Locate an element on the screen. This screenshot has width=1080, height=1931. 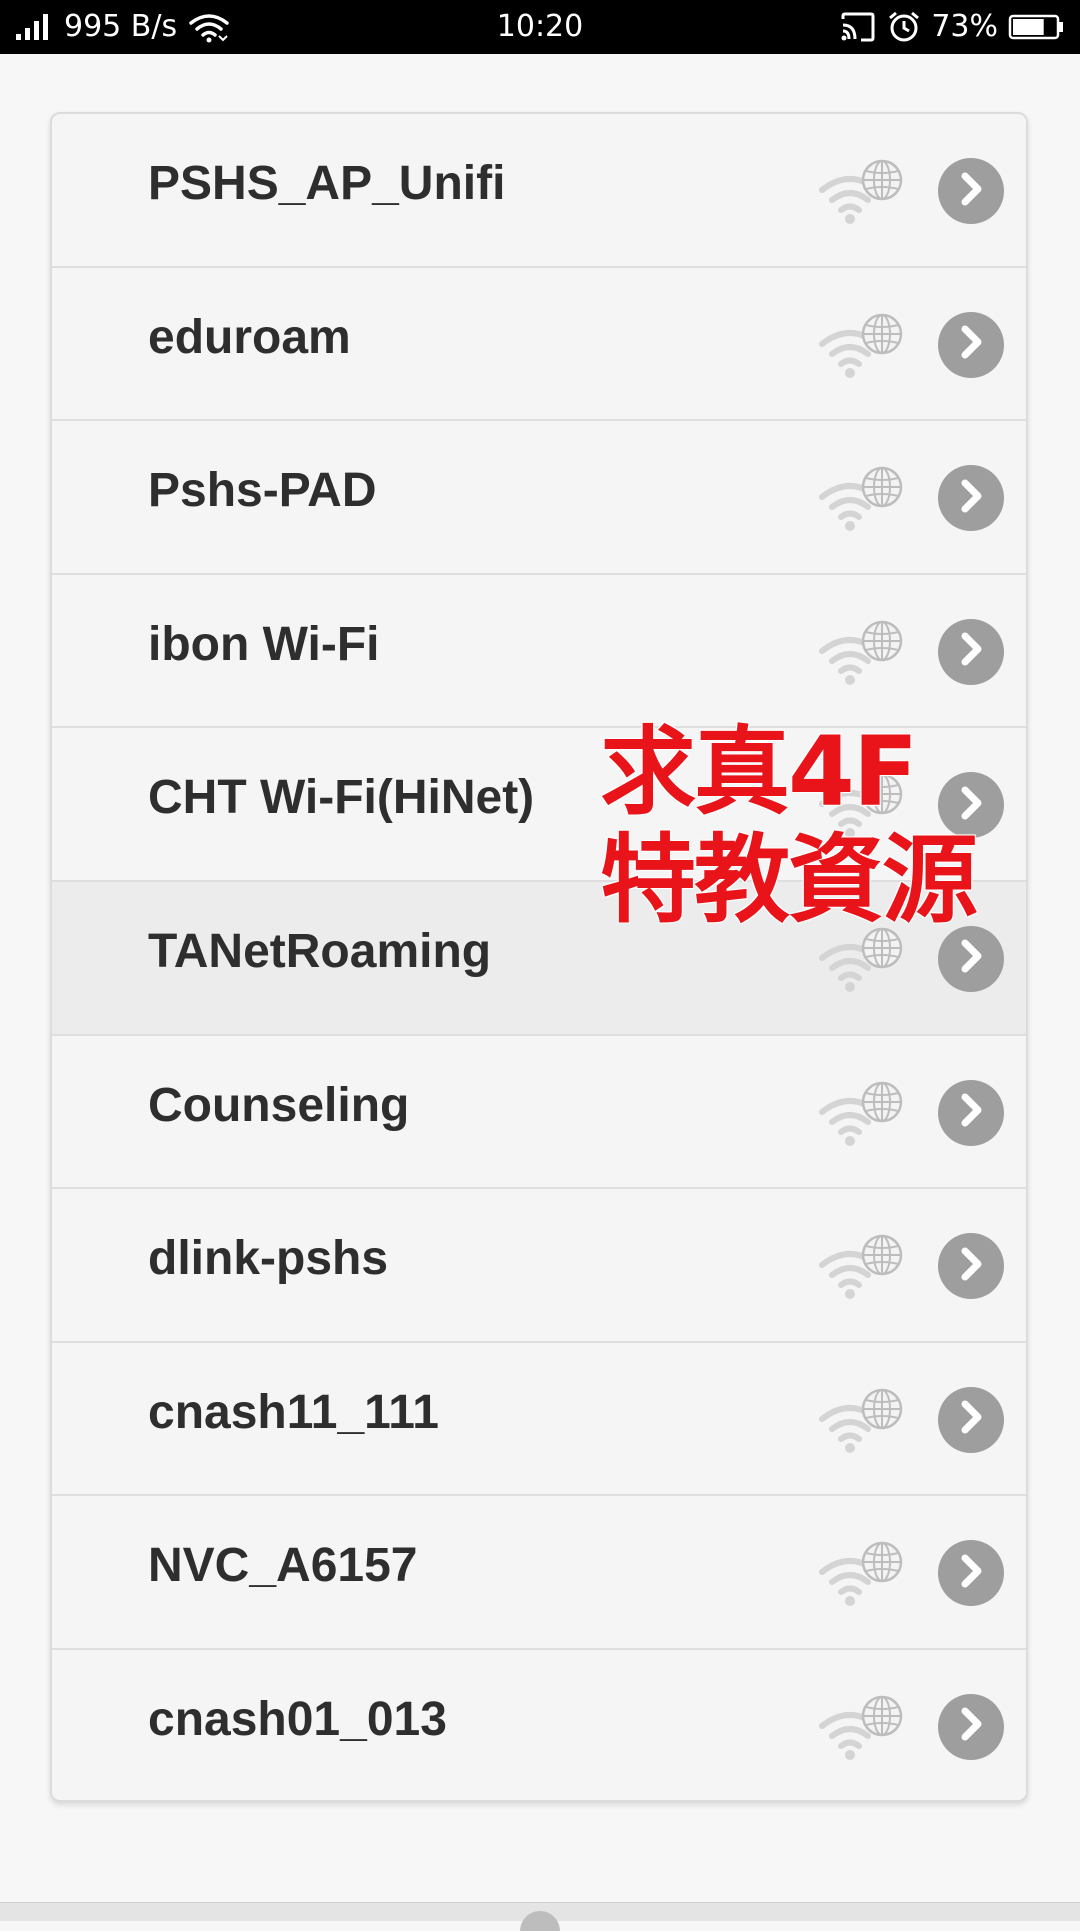
network-row: cnash01_013 is located at coordinates (539, 1725).